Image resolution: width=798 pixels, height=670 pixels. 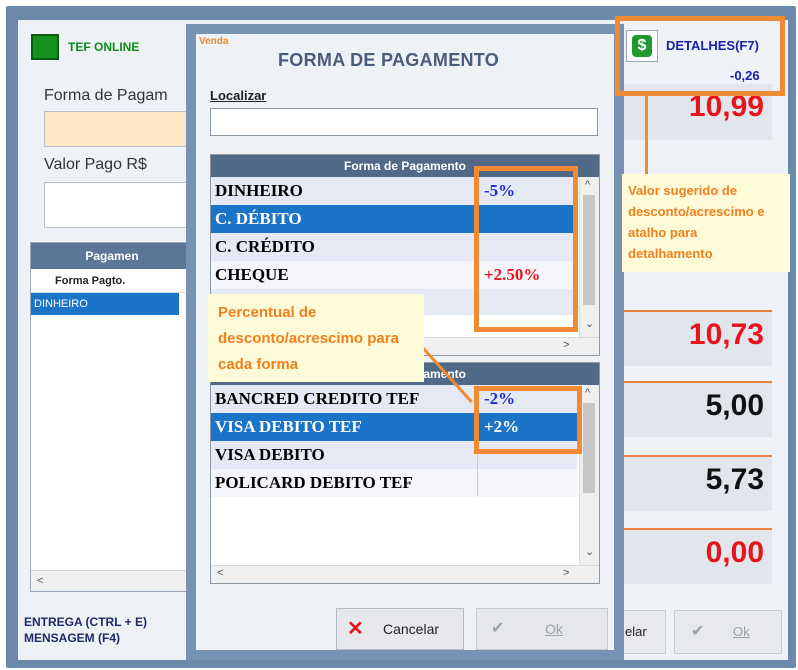 I want to click on change-value: 0,00, so click(x=734, y=552).